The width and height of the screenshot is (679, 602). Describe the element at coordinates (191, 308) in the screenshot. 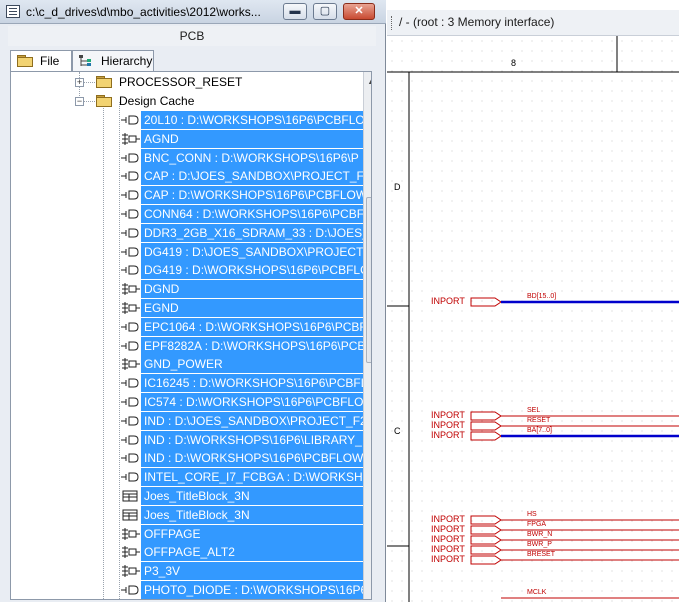

I see `cache-list-item: EGND` at that location.